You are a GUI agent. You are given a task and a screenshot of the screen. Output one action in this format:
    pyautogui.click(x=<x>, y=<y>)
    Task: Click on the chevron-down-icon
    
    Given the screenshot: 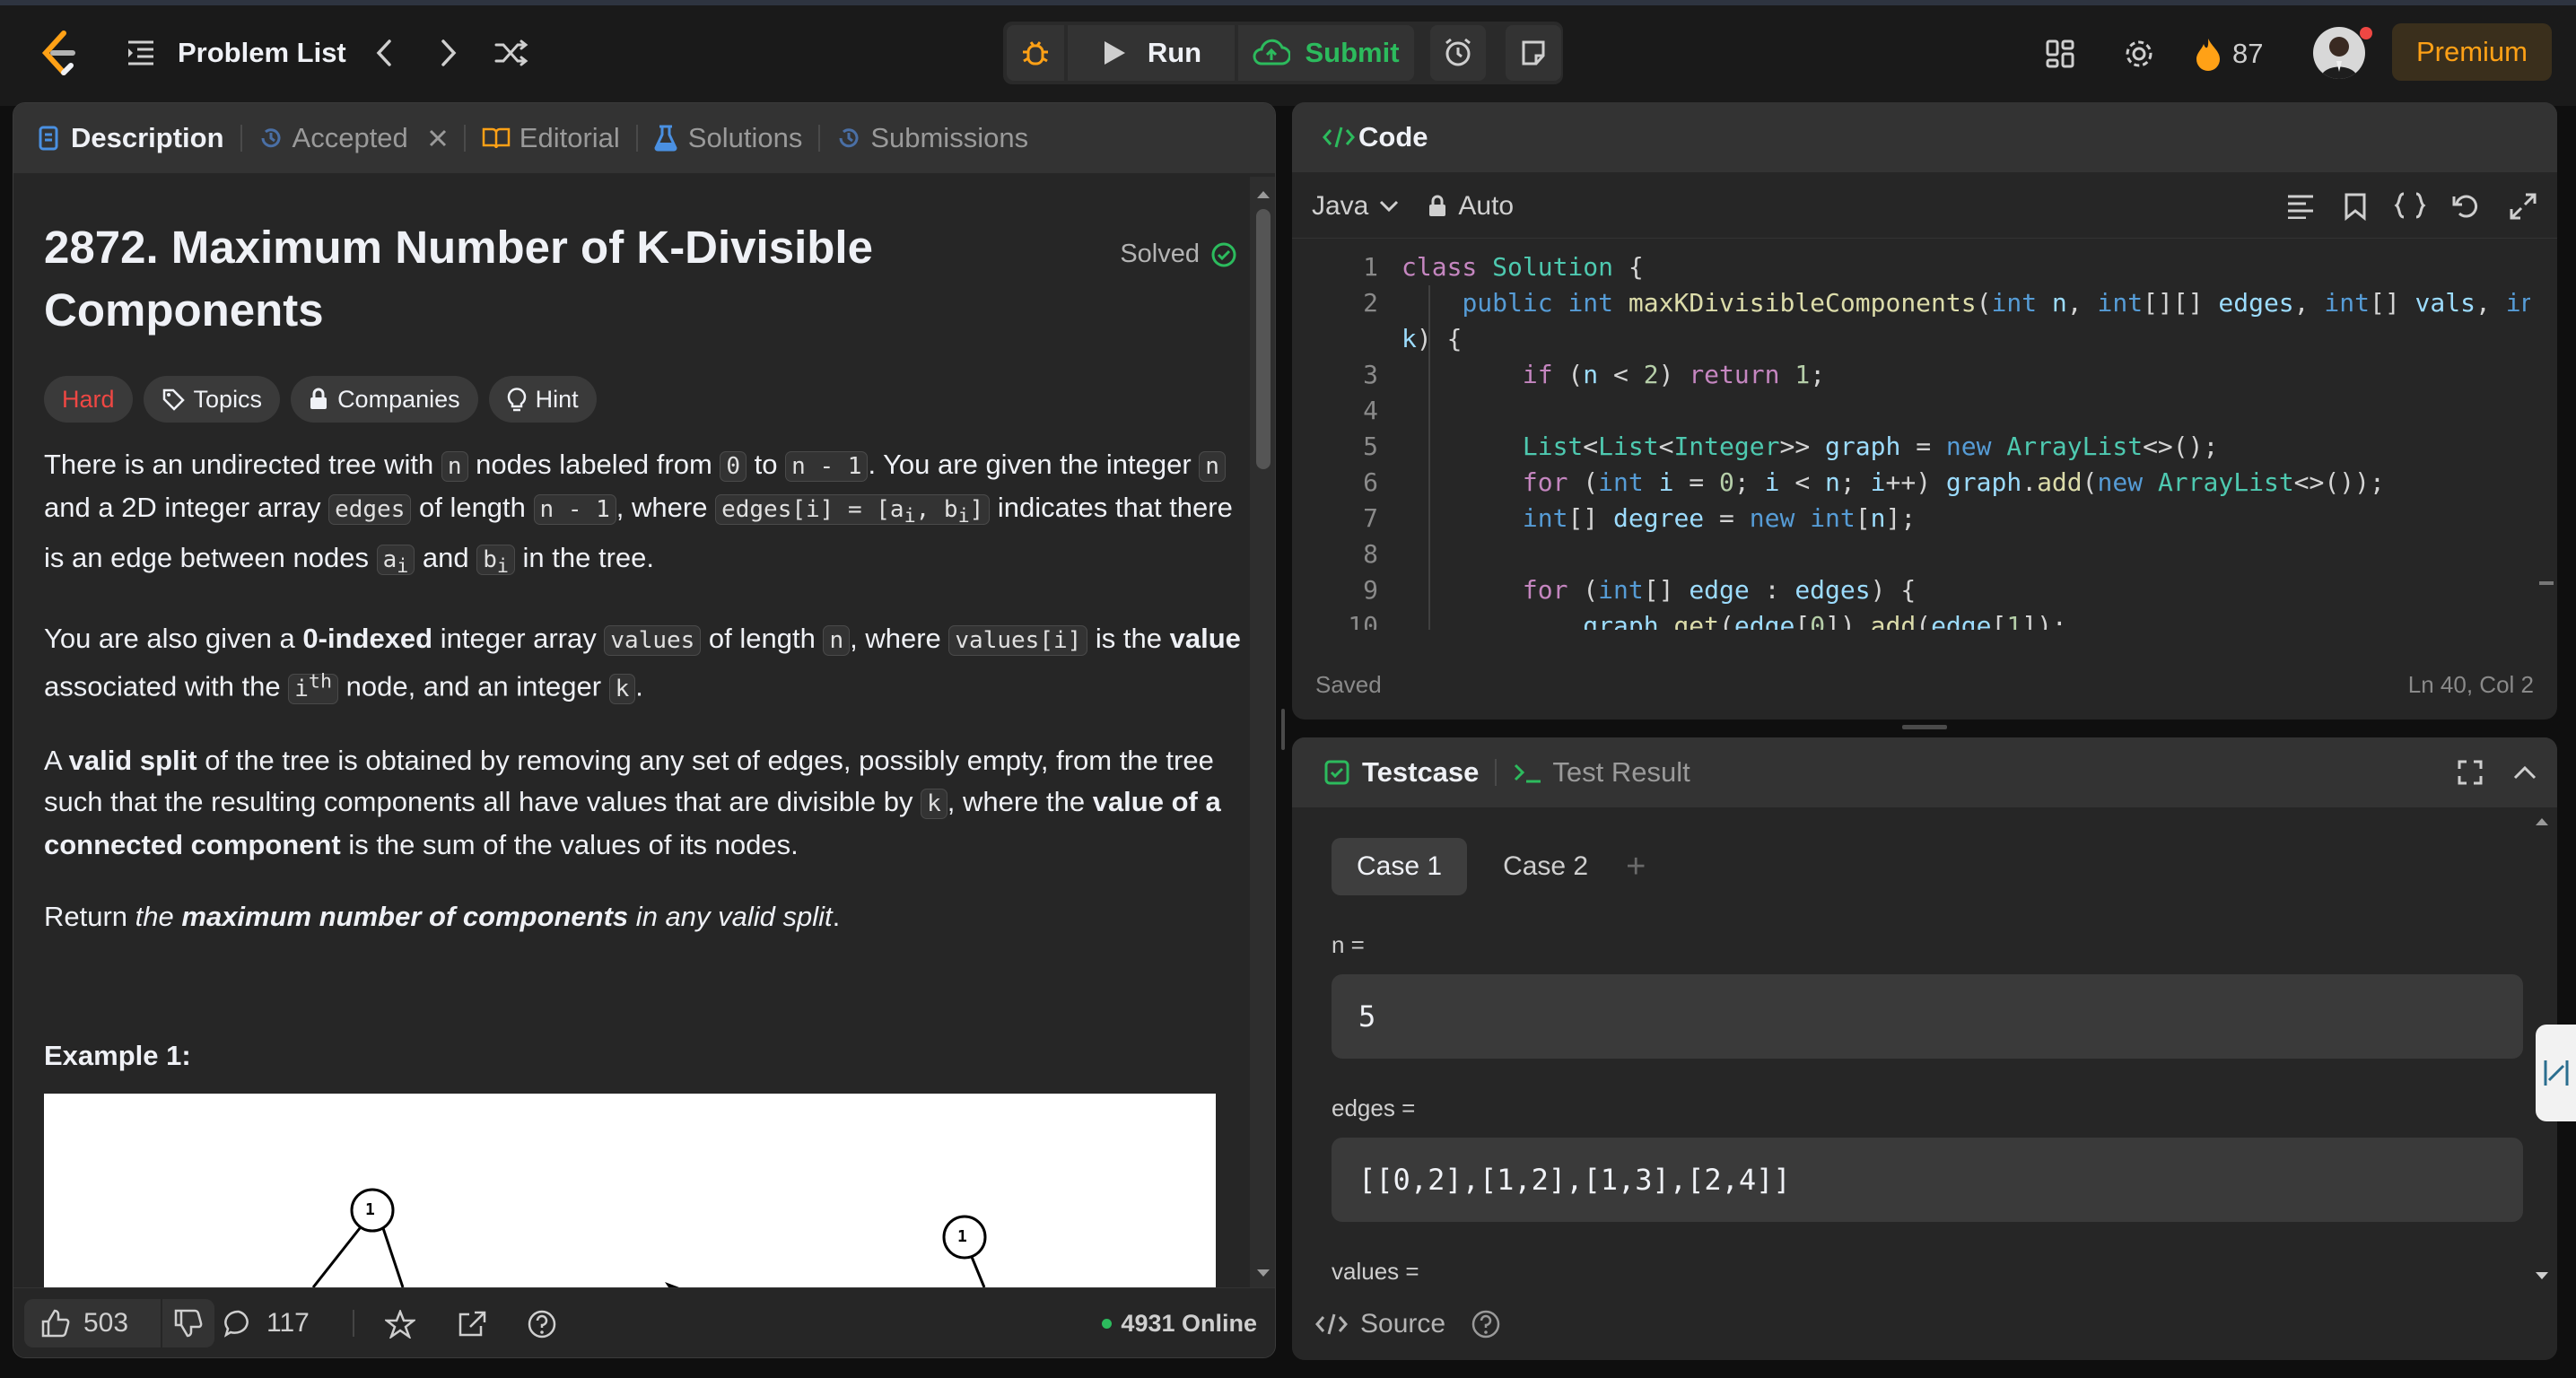 What is the action you would take?
    pyautogui.click(x=1390, y=206)
    